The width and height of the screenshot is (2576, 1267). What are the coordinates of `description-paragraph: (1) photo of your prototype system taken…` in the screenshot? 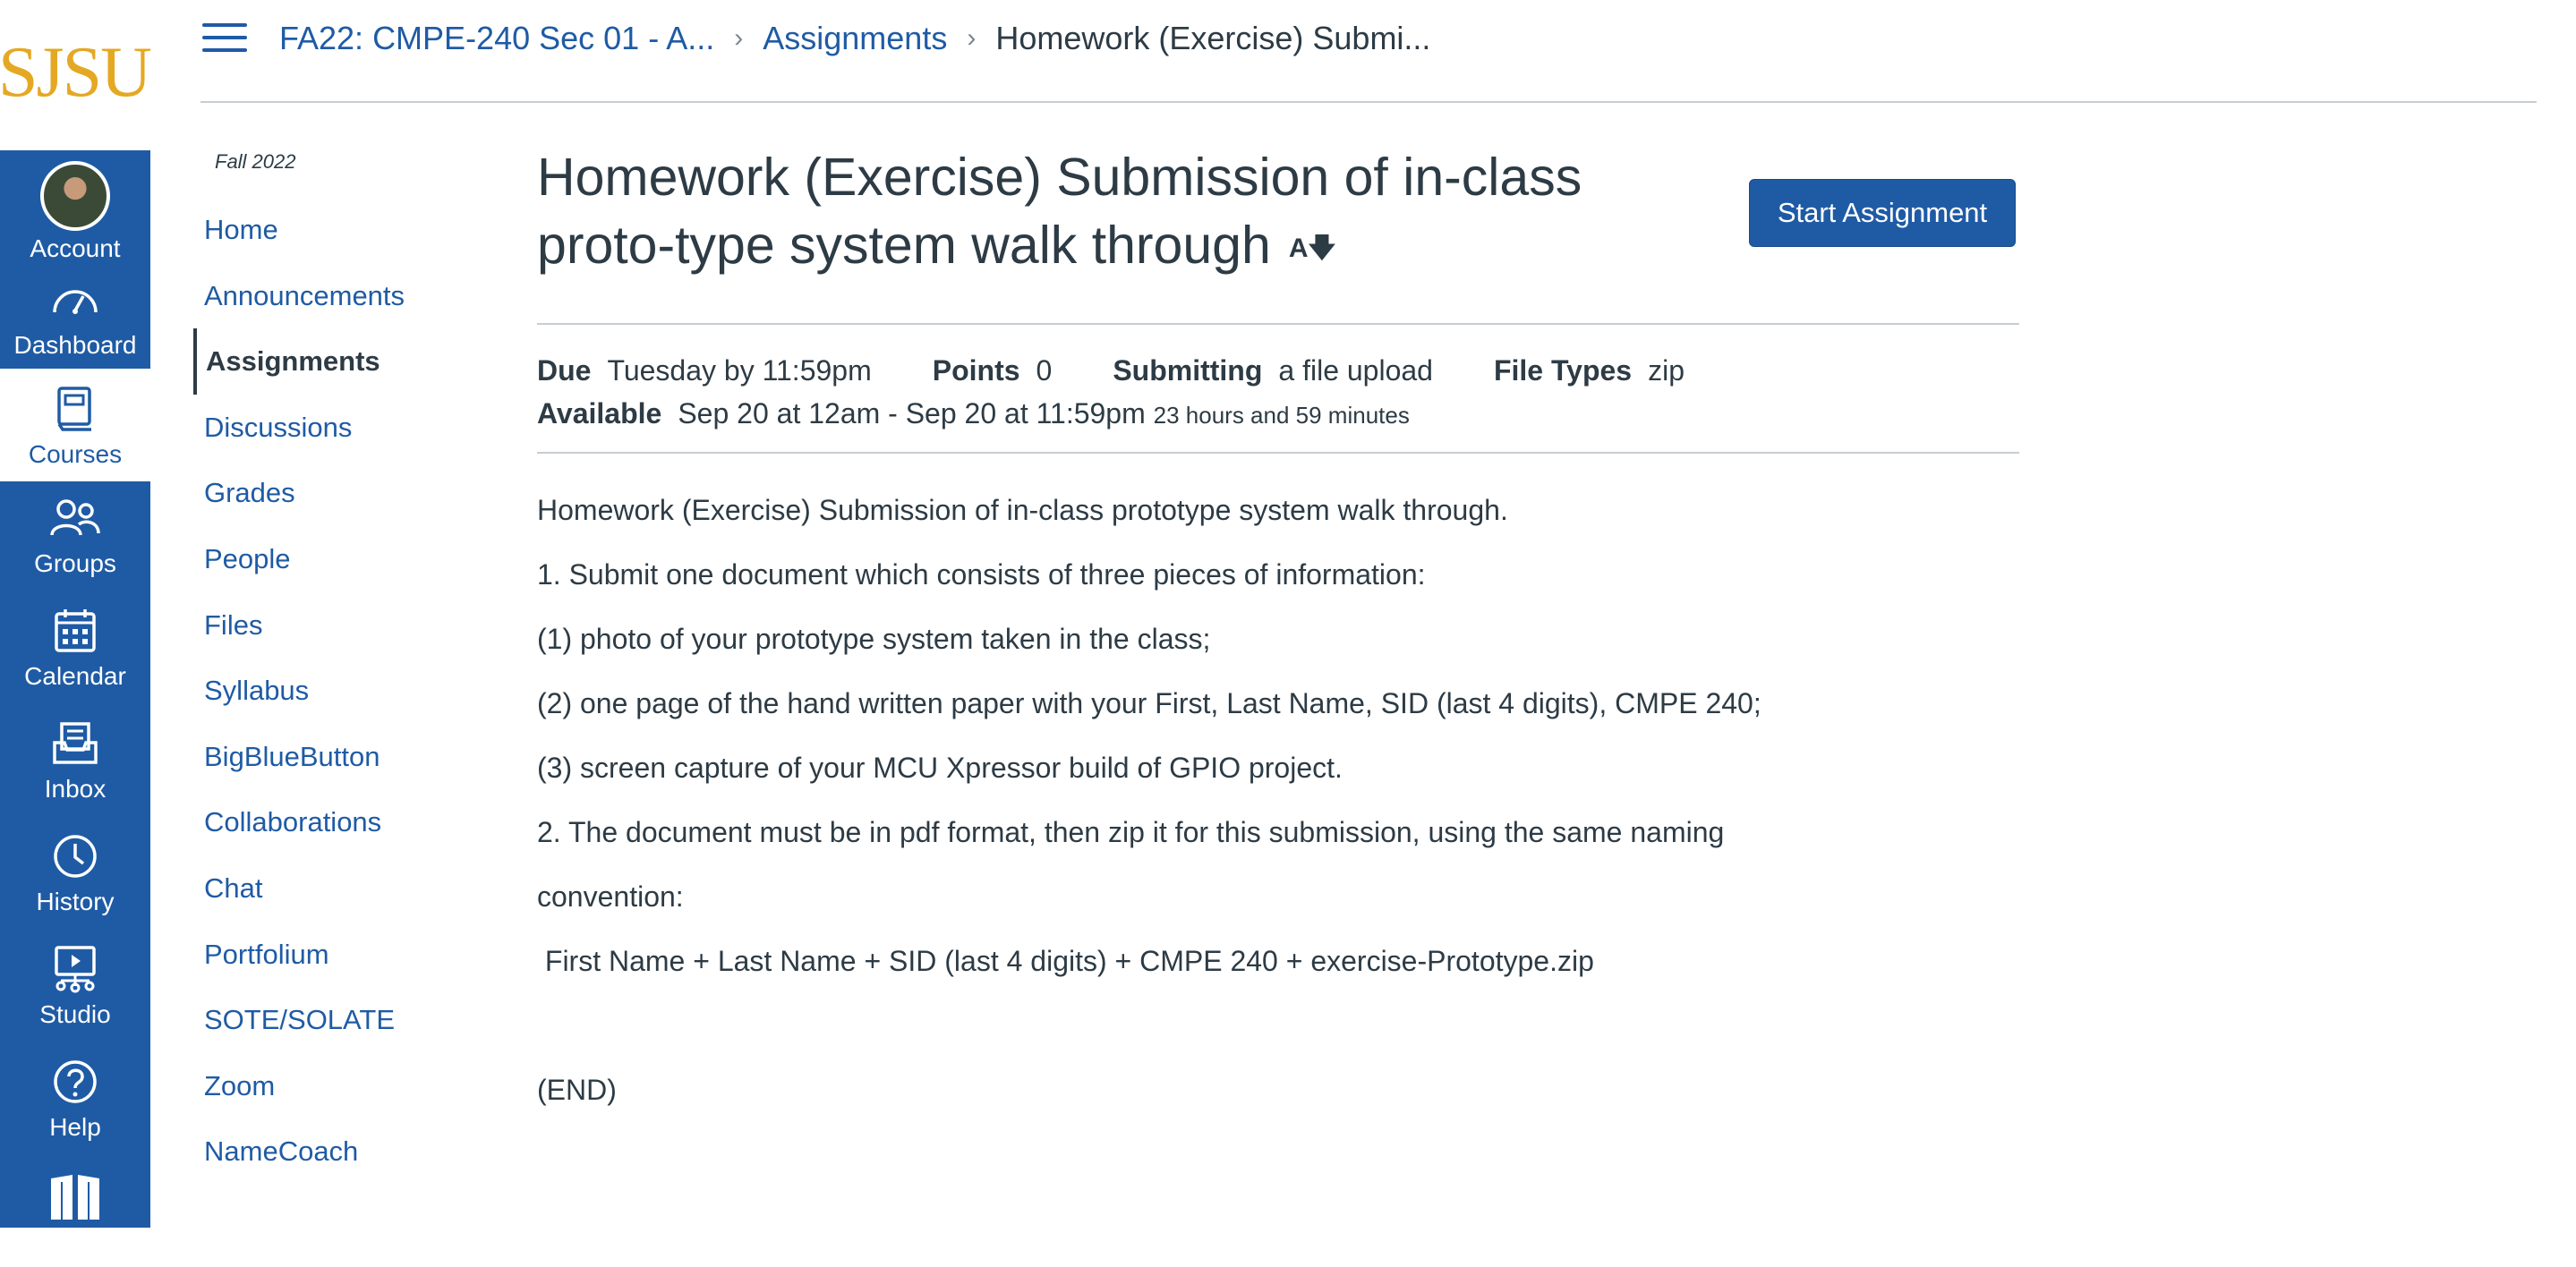 It's located at (874, 639).